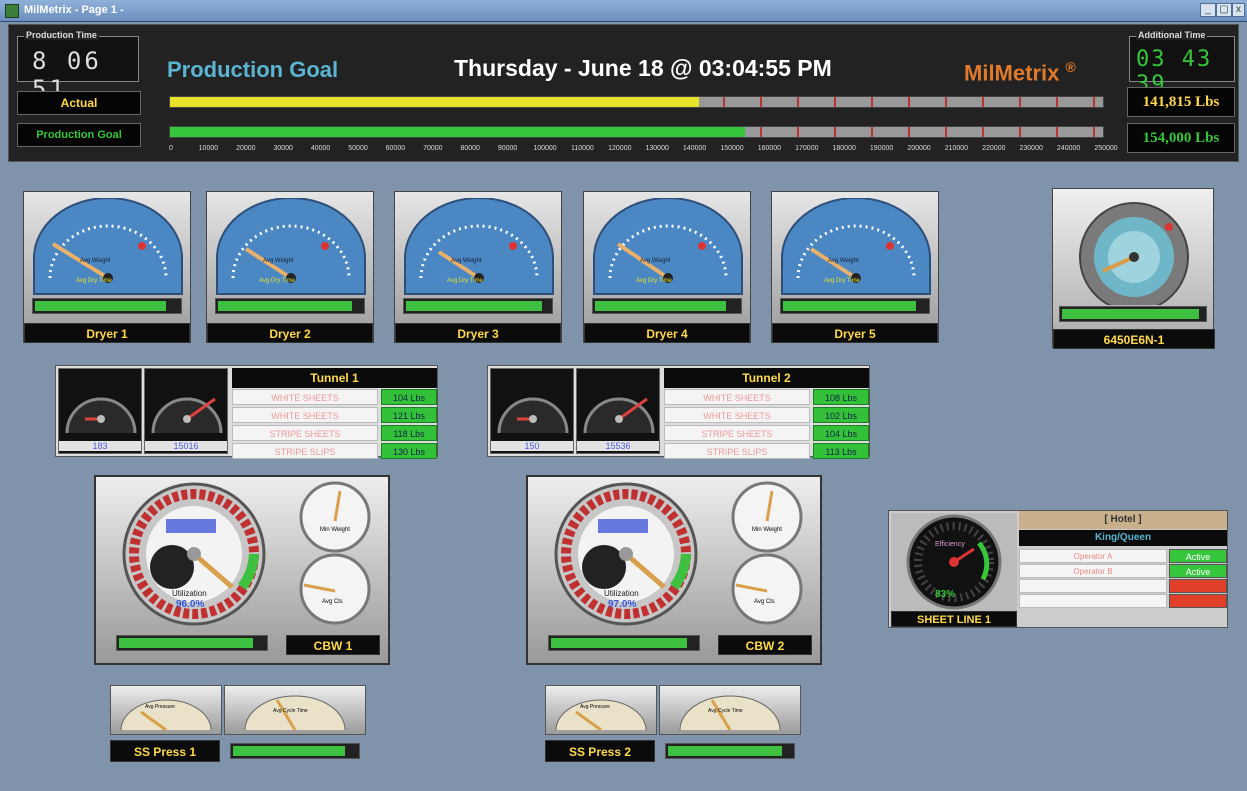  I want to click on minimize-button: _, so click(1208, 10).